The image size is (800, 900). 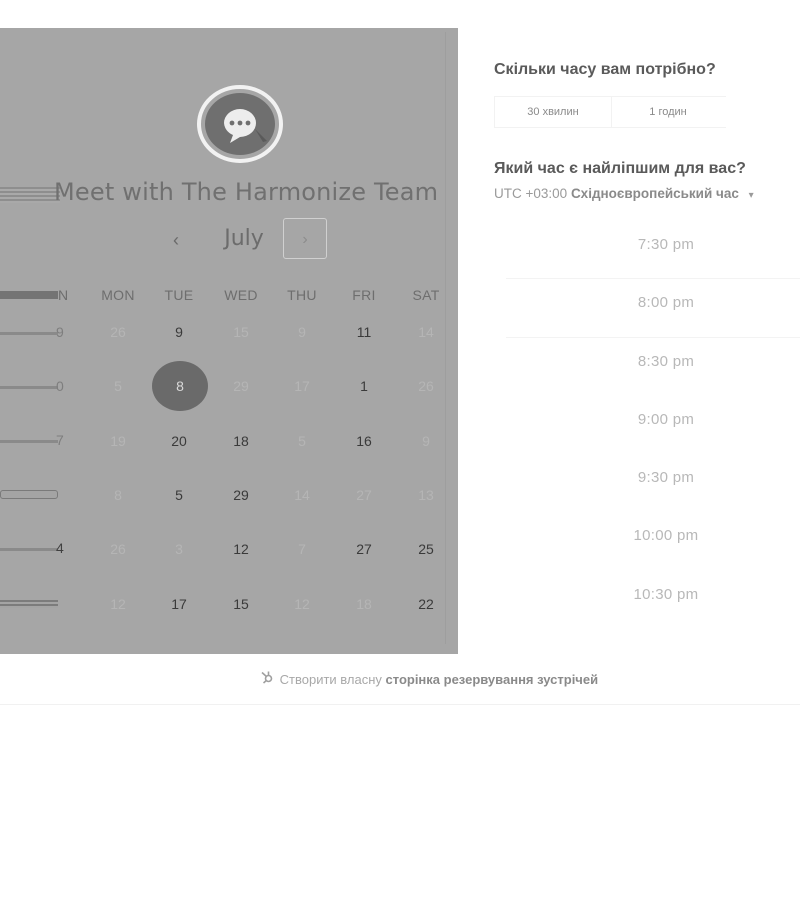 What do you see at coordinates (60, 386) in the screenshot?
I see `day-cell: 0` at bounding box center [60, 386].